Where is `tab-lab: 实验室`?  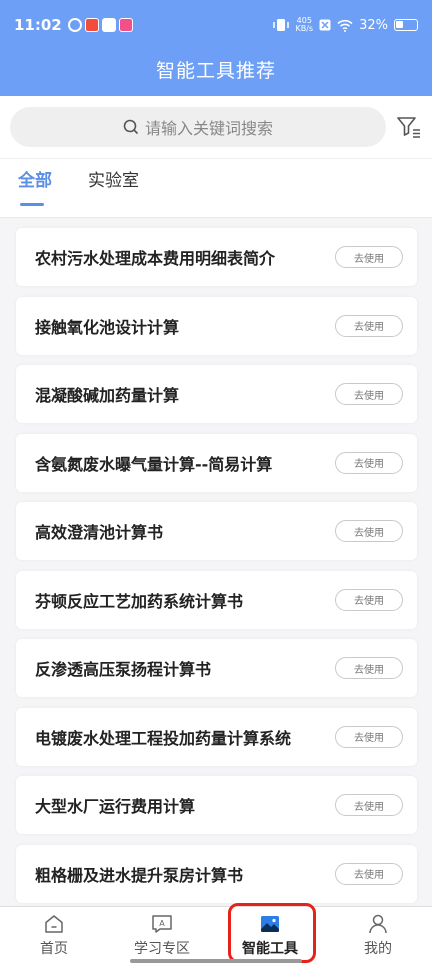 tab-lab: 实验室 is located at coordinates (113, 188).